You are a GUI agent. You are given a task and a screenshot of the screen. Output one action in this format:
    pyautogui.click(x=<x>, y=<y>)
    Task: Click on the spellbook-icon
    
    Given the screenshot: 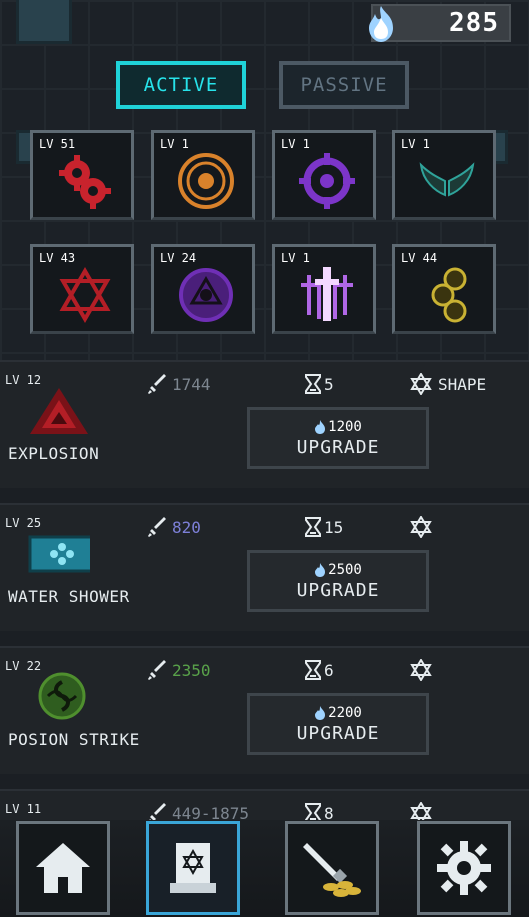 What is the action you would take?
    pyautogui.click(x=193, y=868)
    